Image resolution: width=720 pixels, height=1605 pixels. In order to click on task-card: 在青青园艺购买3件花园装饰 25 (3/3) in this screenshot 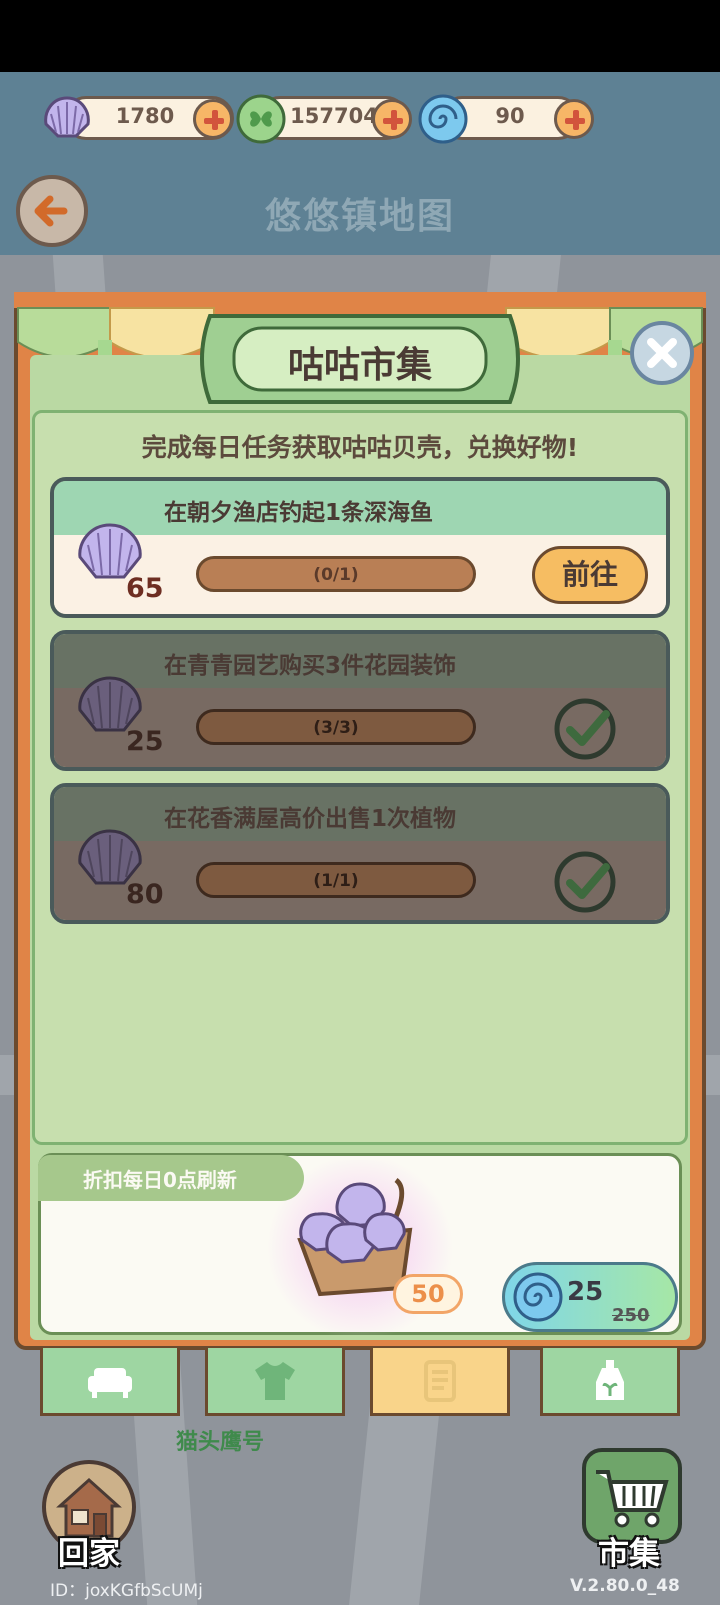, I will do `click(360, 700)`.